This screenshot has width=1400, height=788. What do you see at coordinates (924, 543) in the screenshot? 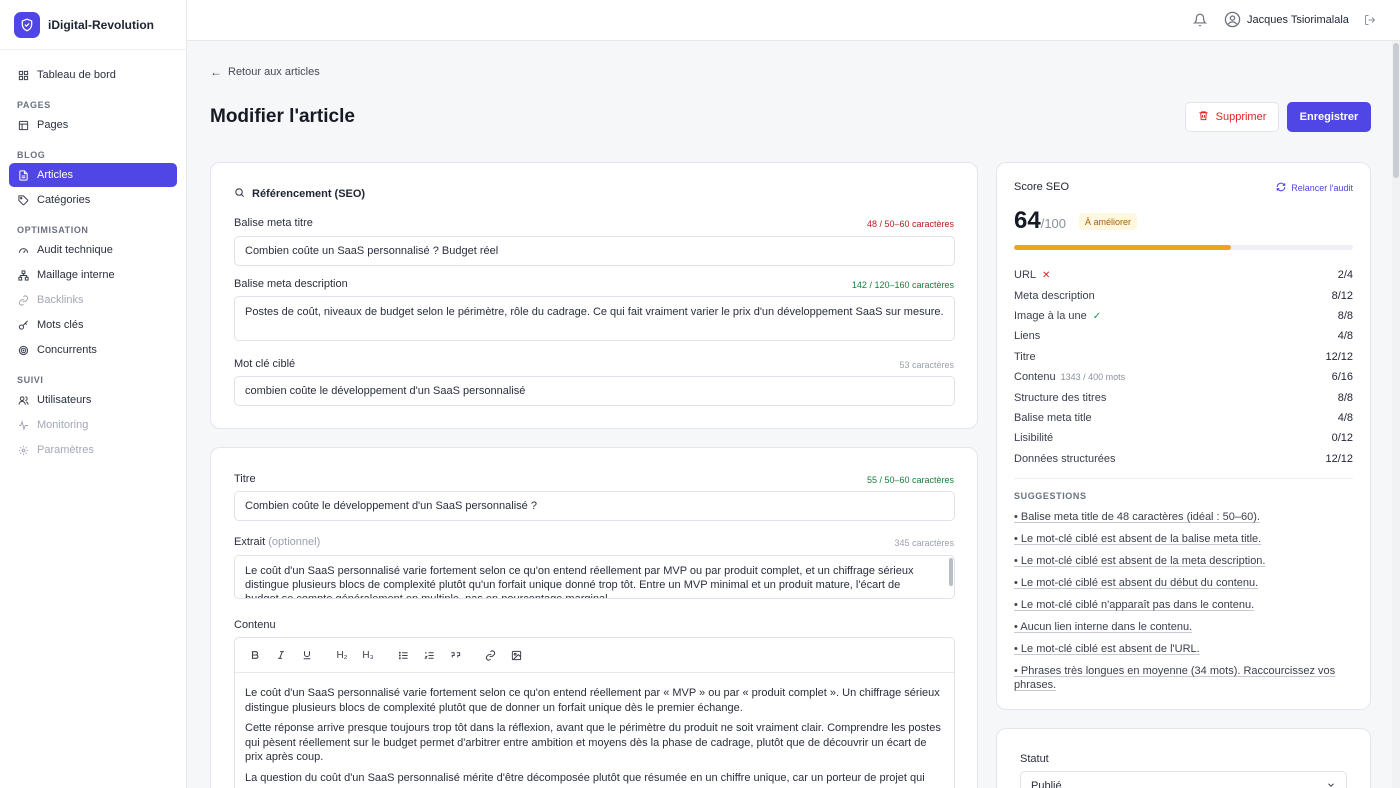
I see `excerpt-counter: 345 caractères` at bounding box center [924, 543].